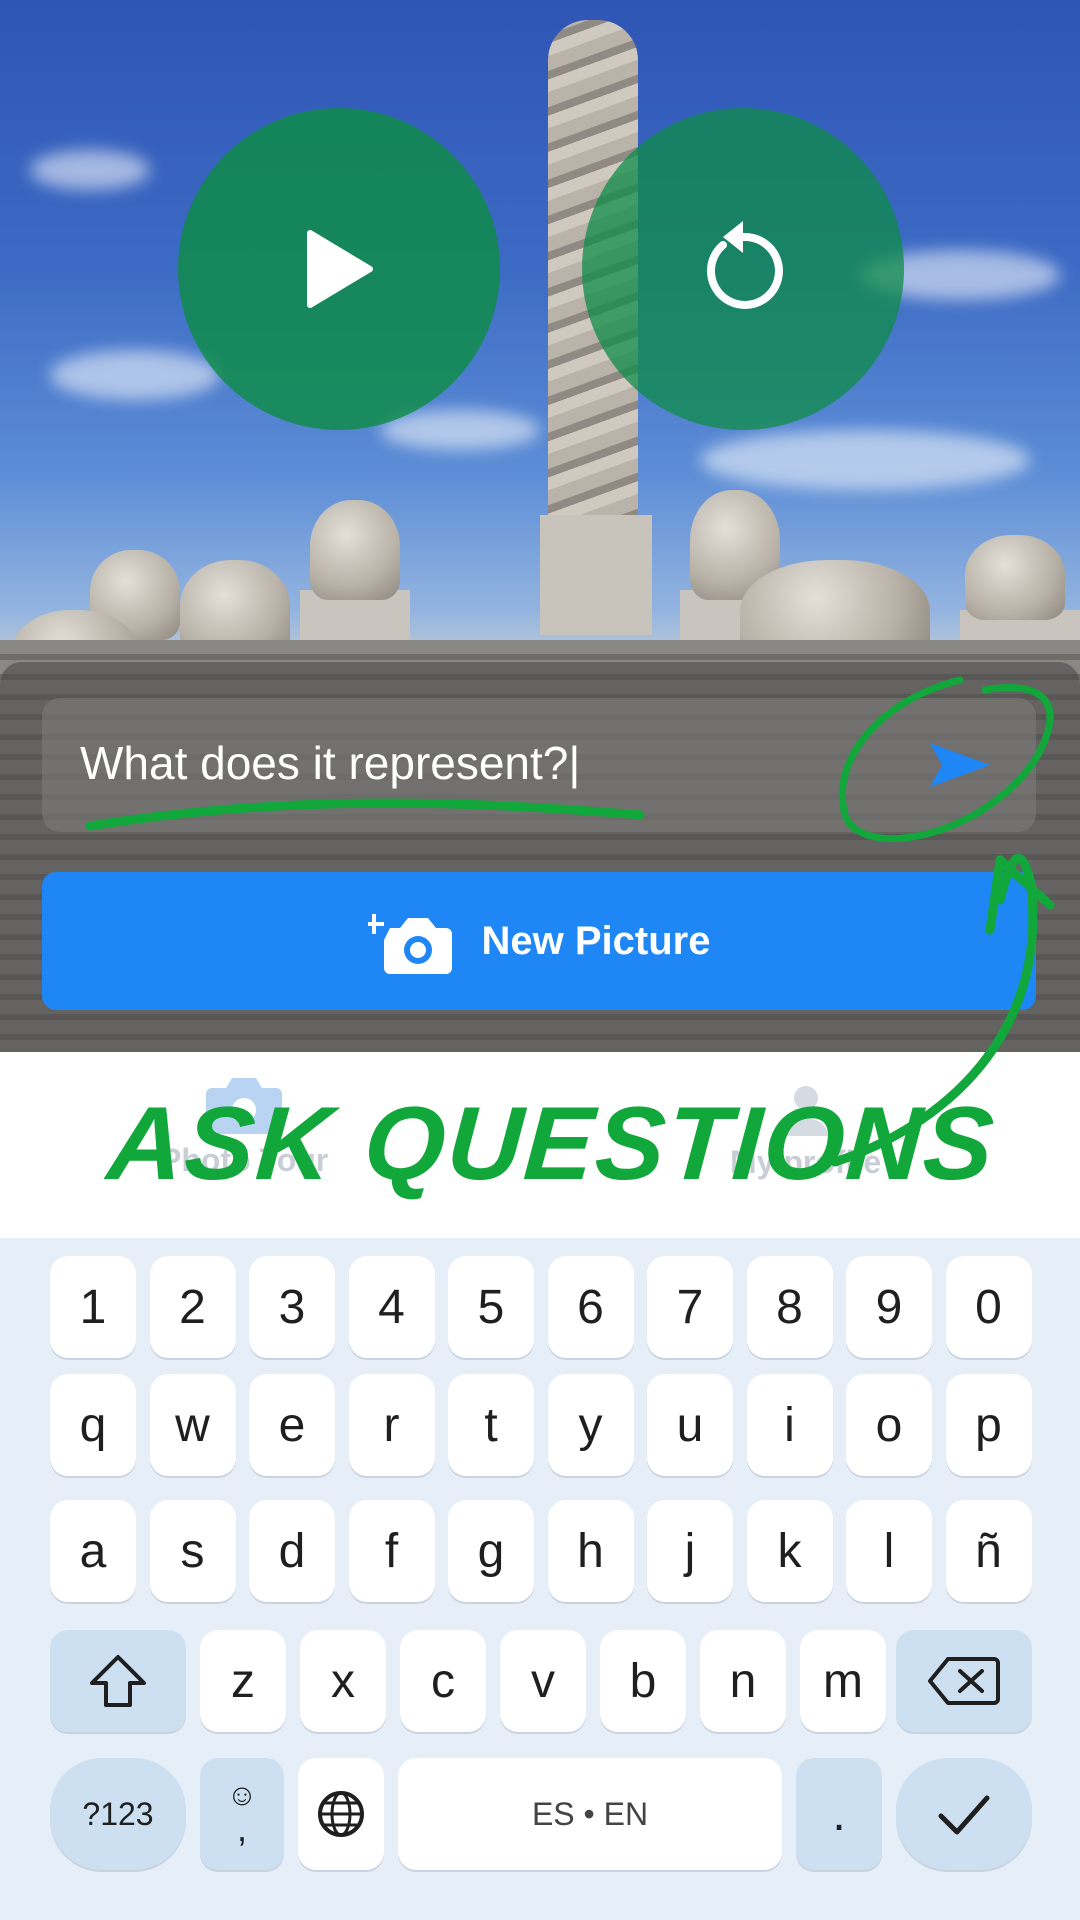 Image resolution: width=1080 pixels, height=1920 pixels. What do you see at coordinates (242, 1795) in the screenshot?
I see `emoji-icon: ☺` at bounding box center [242, 1795].